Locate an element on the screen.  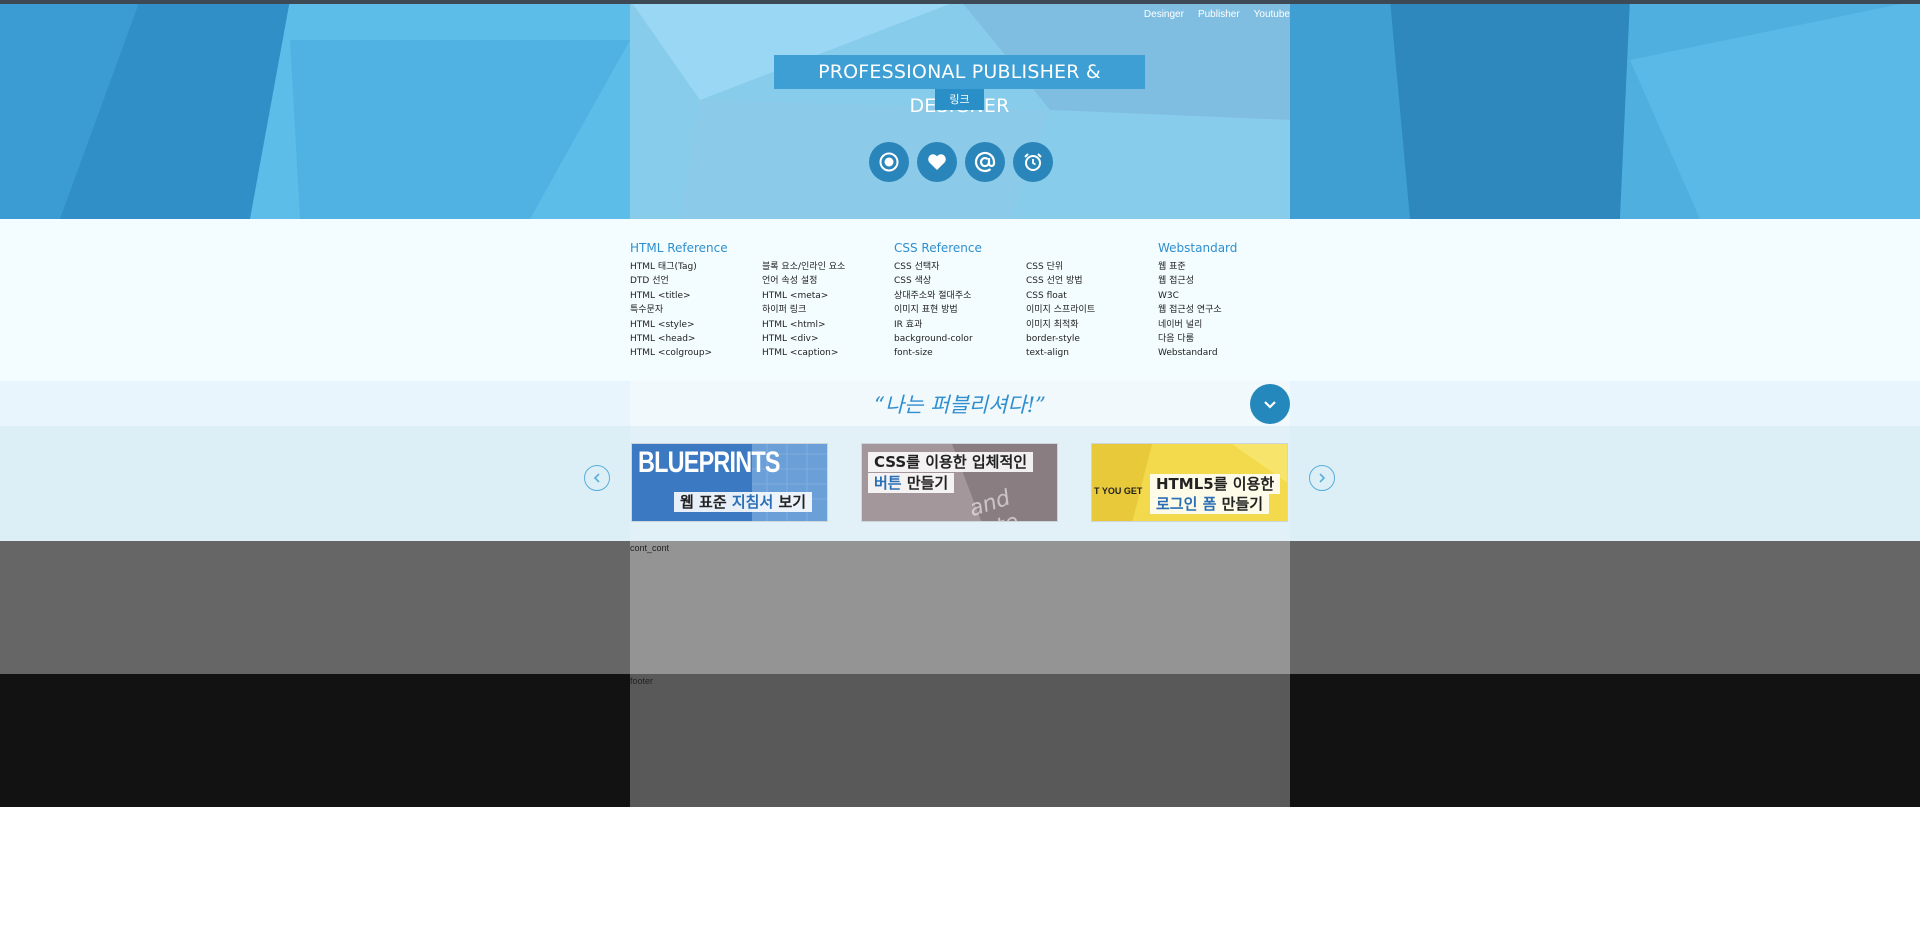
at-icon is located at coordinates (985, 162).